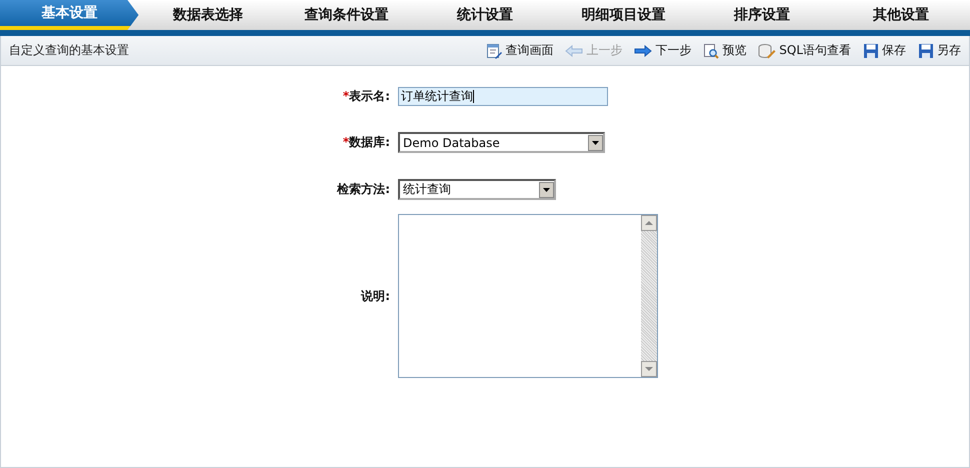 The height and width of the screenshot is (468, 970). Describe the element at coordinates (649, 296) in the screenshot. I see `scrollbar` at that location.